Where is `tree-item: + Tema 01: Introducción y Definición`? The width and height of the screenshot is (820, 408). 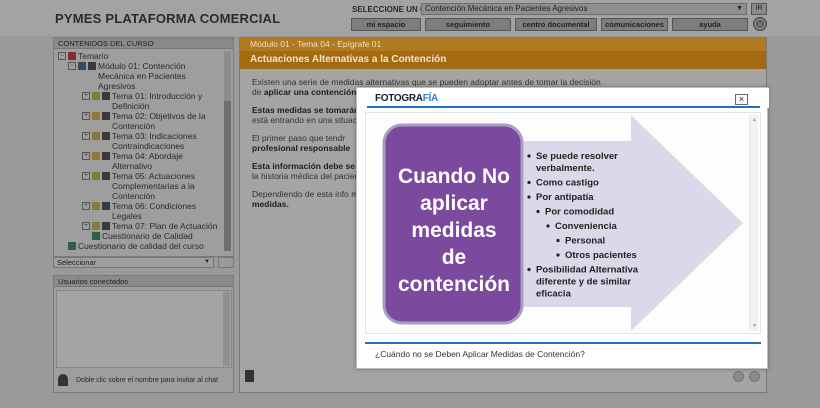
tree-item: + Tema 01: Introducción y Definición is located at coordinates (139, 101).